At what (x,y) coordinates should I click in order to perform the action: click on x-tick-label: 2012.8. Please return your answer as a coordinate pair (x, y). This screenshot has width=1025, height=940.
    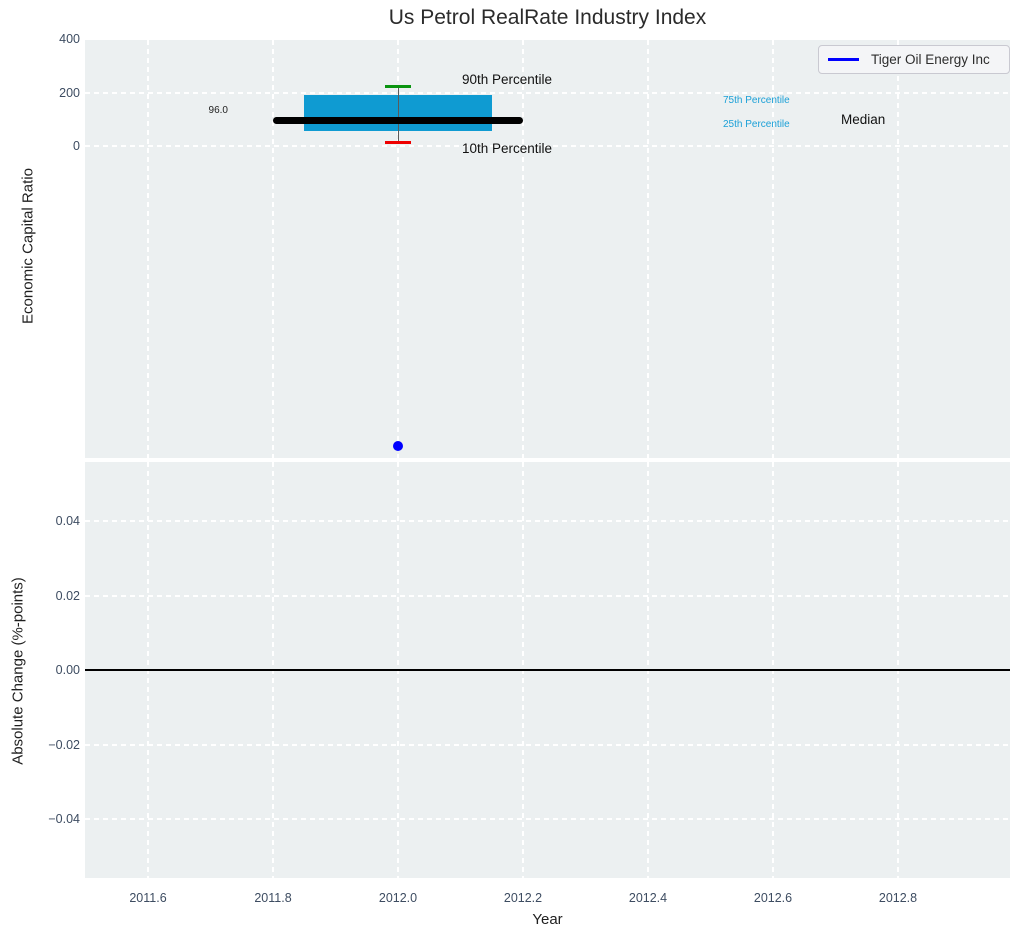
    Looking at the image, I should click on (898, 898).